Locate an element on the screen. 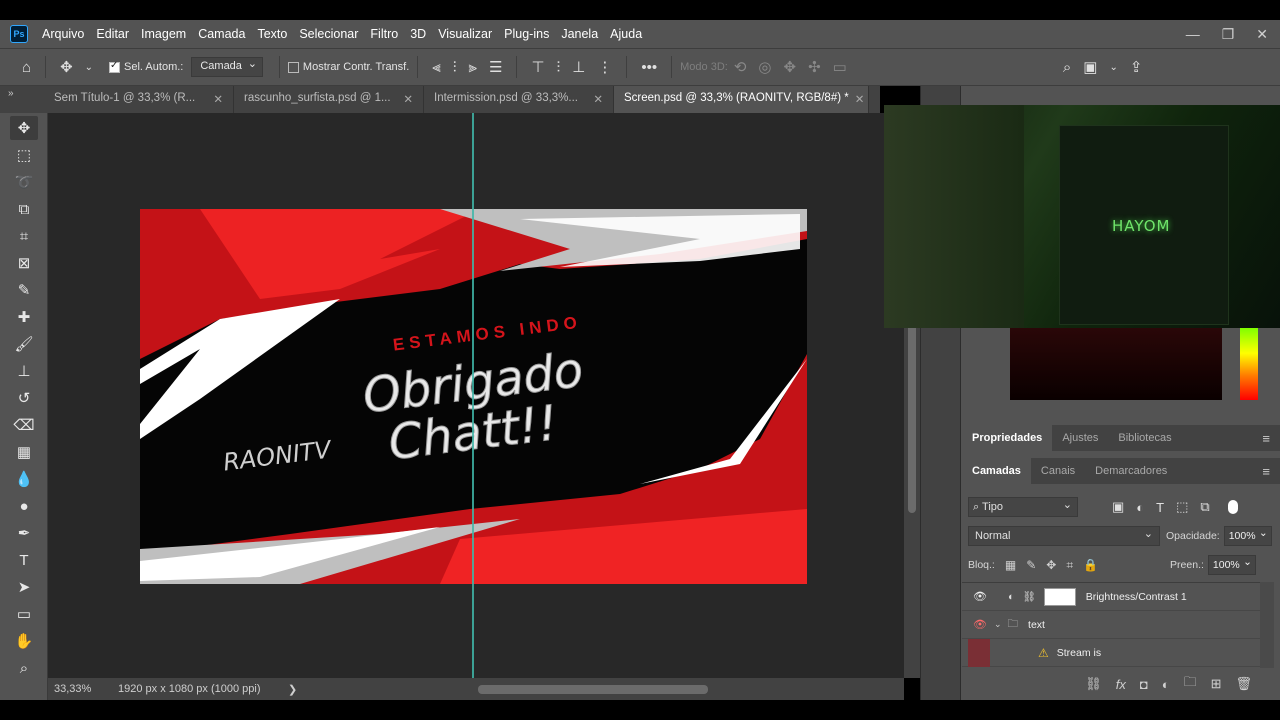 This screenshot has height=720, width=1280. workspace-icon: ▣ is located at coordinates (1090, 67).